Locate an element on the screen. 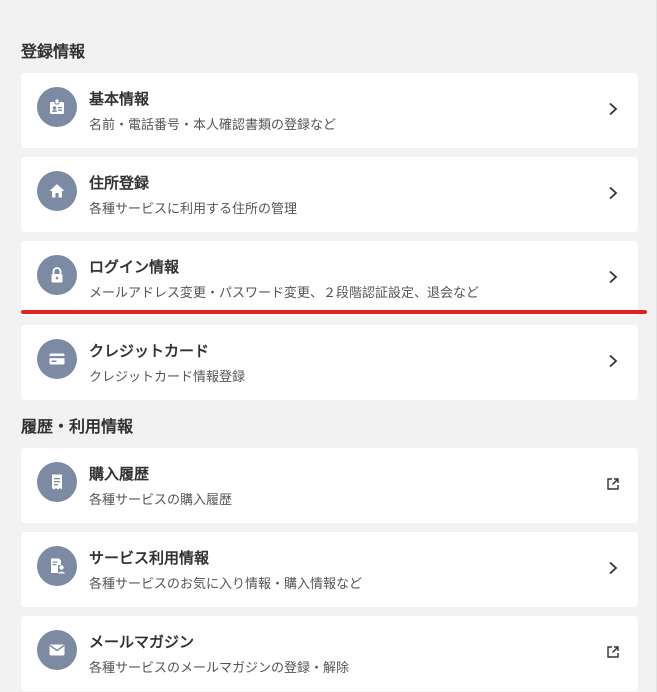 The width and height of the screenshot is (657, 692). menu-item-title: メールマガジン is located at coordinates (142, 642).